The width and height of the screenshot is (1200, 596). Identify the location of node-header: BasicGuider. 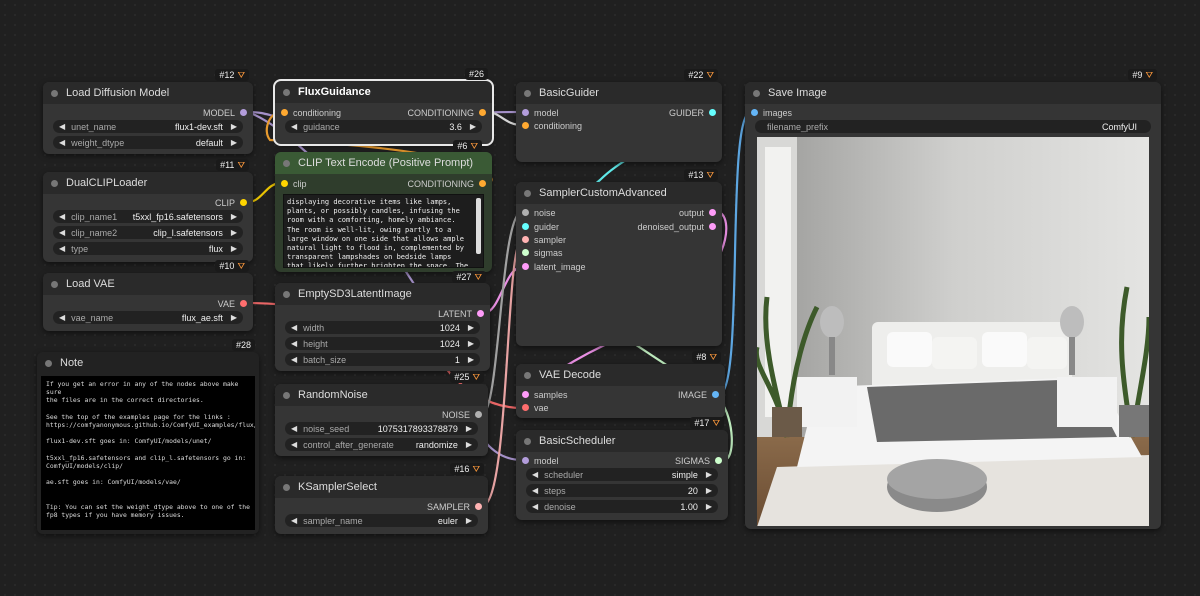
(619, 93).